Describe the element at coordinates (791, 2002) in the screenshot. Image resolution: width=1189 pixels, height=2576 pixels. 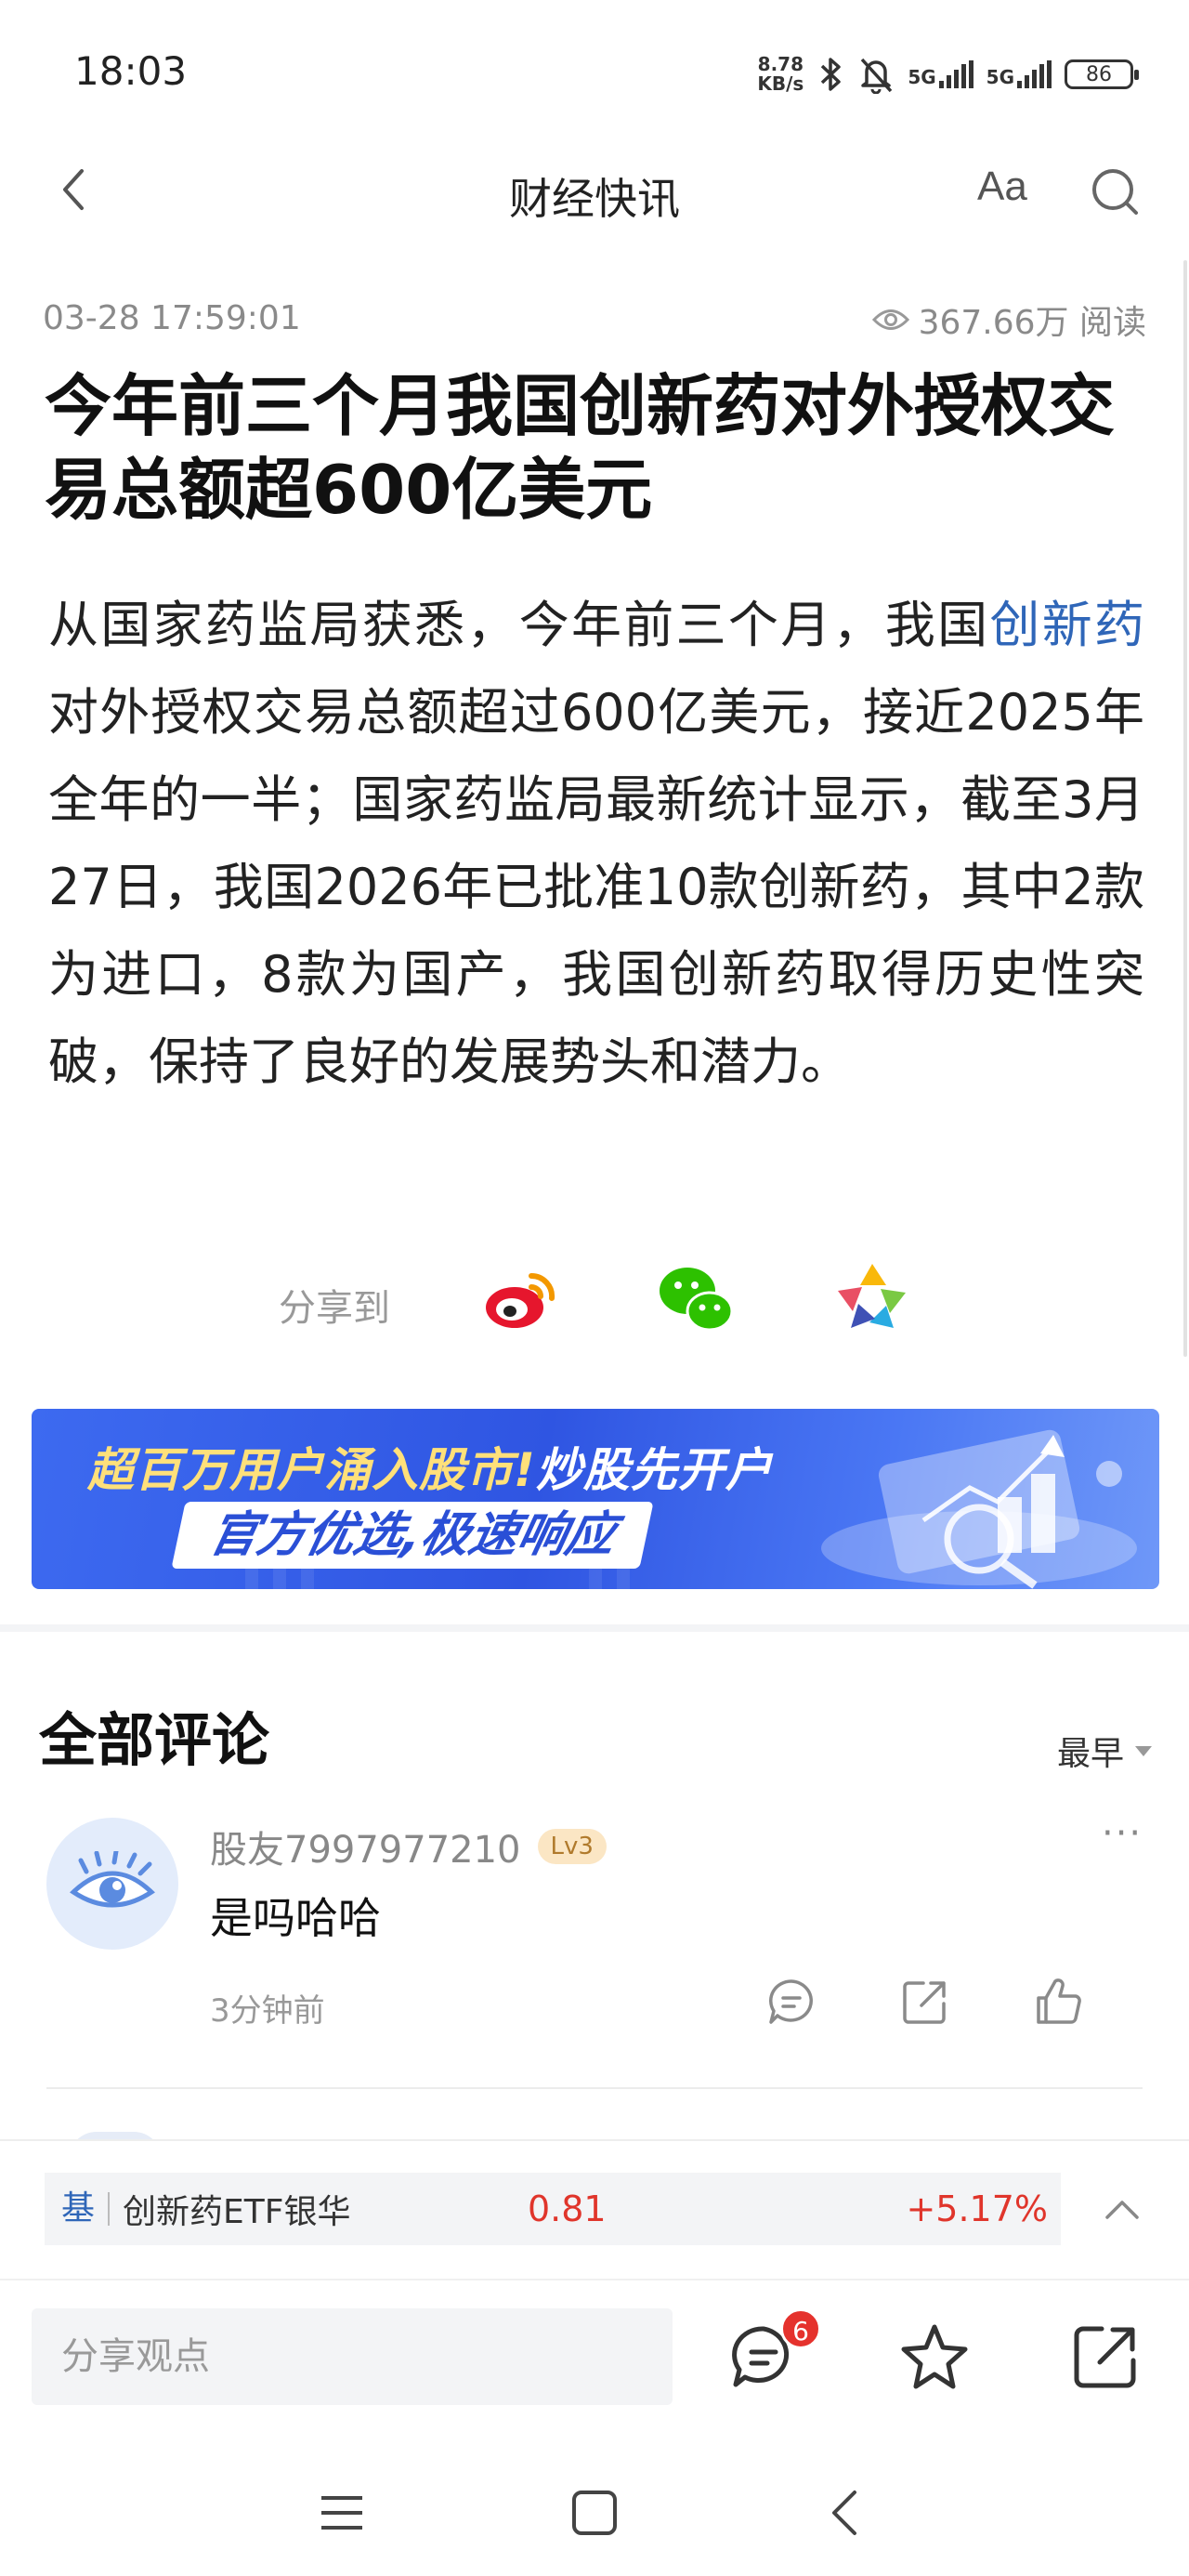
I see `reply-icon` at that location.